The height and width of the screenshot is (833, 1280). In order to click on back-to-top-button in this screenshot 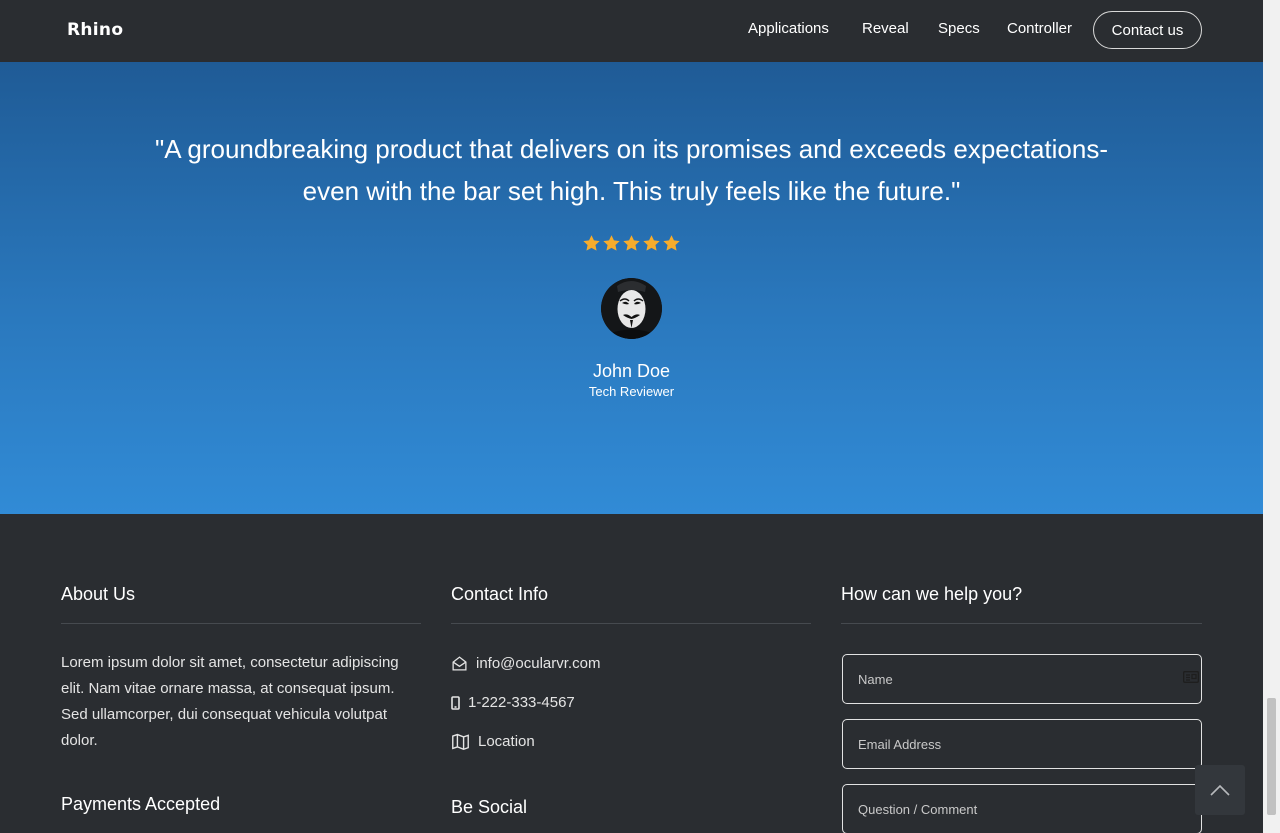, I will do `click(1220, 790)`.